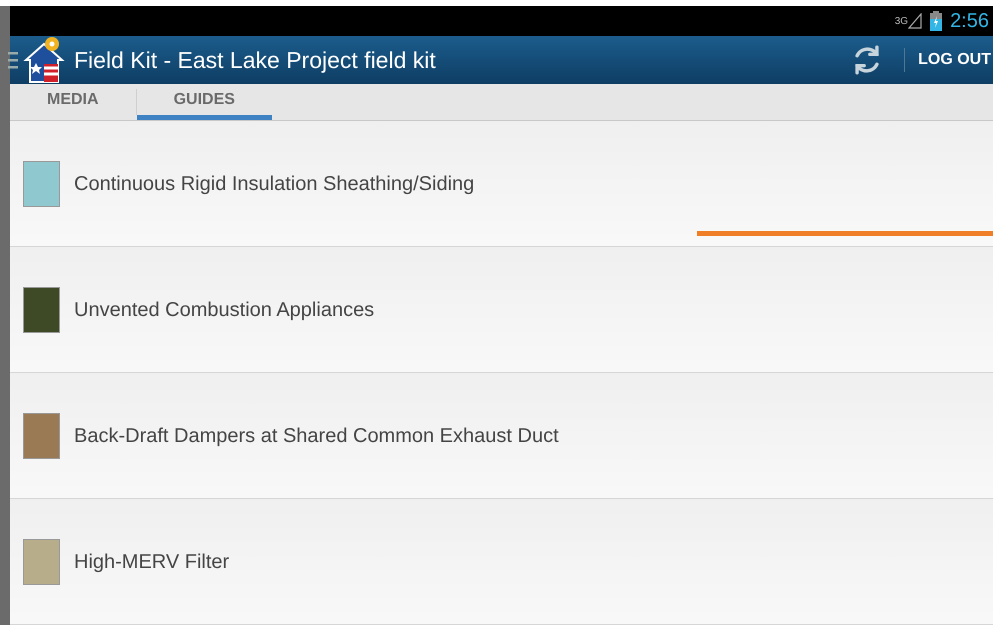  What do you see at coordinates (224, 310) in the screenshot?
I see `guide-title: Unvented Combustion Appliances` at bounding box center [224, 310].